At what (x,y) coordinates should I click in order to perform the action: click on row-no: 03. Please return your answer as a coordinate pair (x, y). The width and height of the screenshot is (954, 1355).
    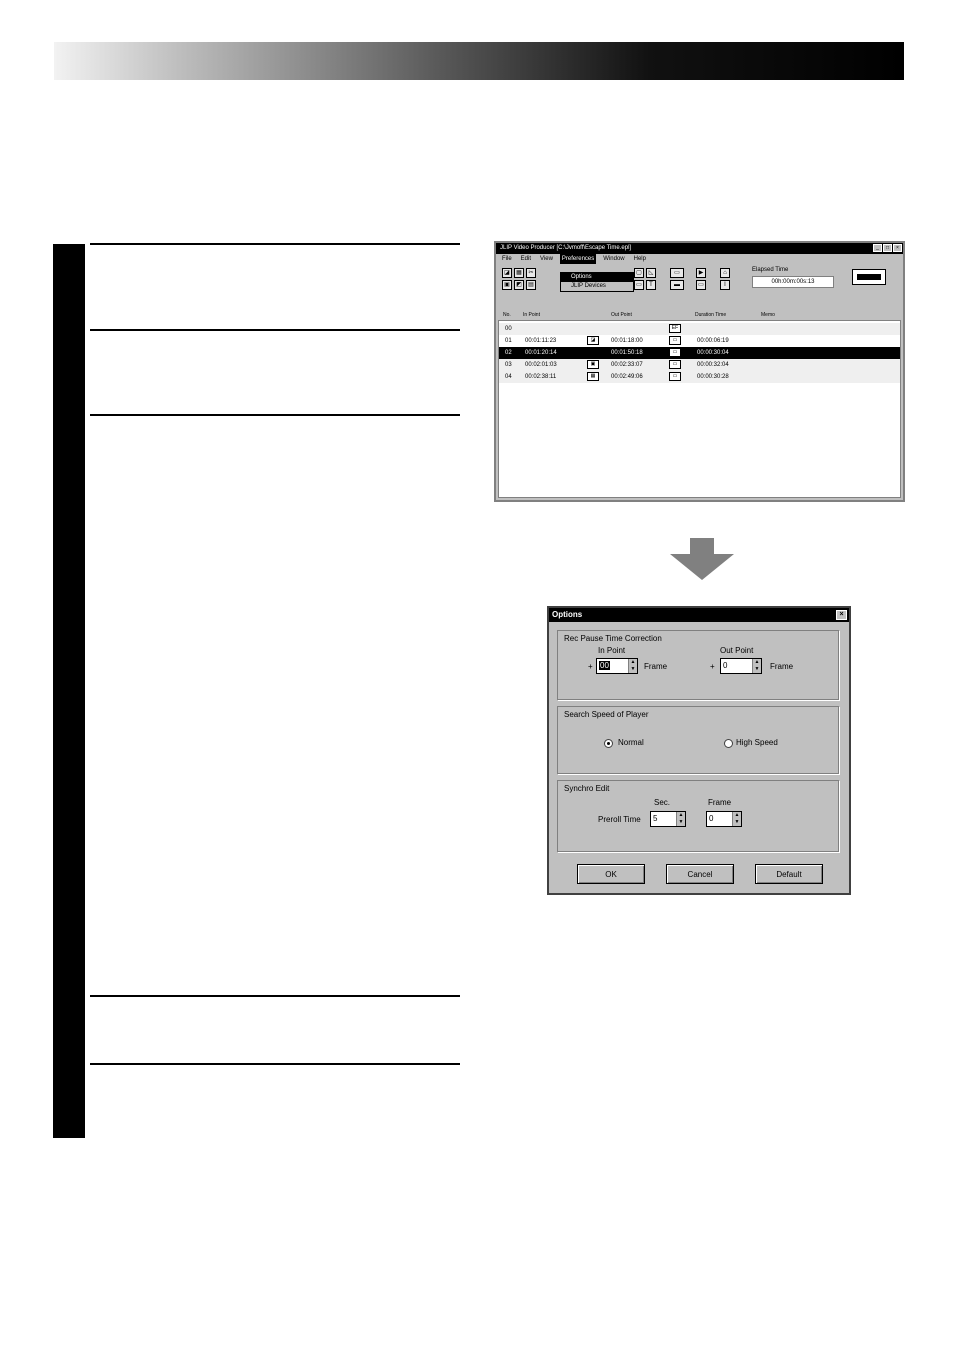
    Looking at the image, I should click on (508, 365).